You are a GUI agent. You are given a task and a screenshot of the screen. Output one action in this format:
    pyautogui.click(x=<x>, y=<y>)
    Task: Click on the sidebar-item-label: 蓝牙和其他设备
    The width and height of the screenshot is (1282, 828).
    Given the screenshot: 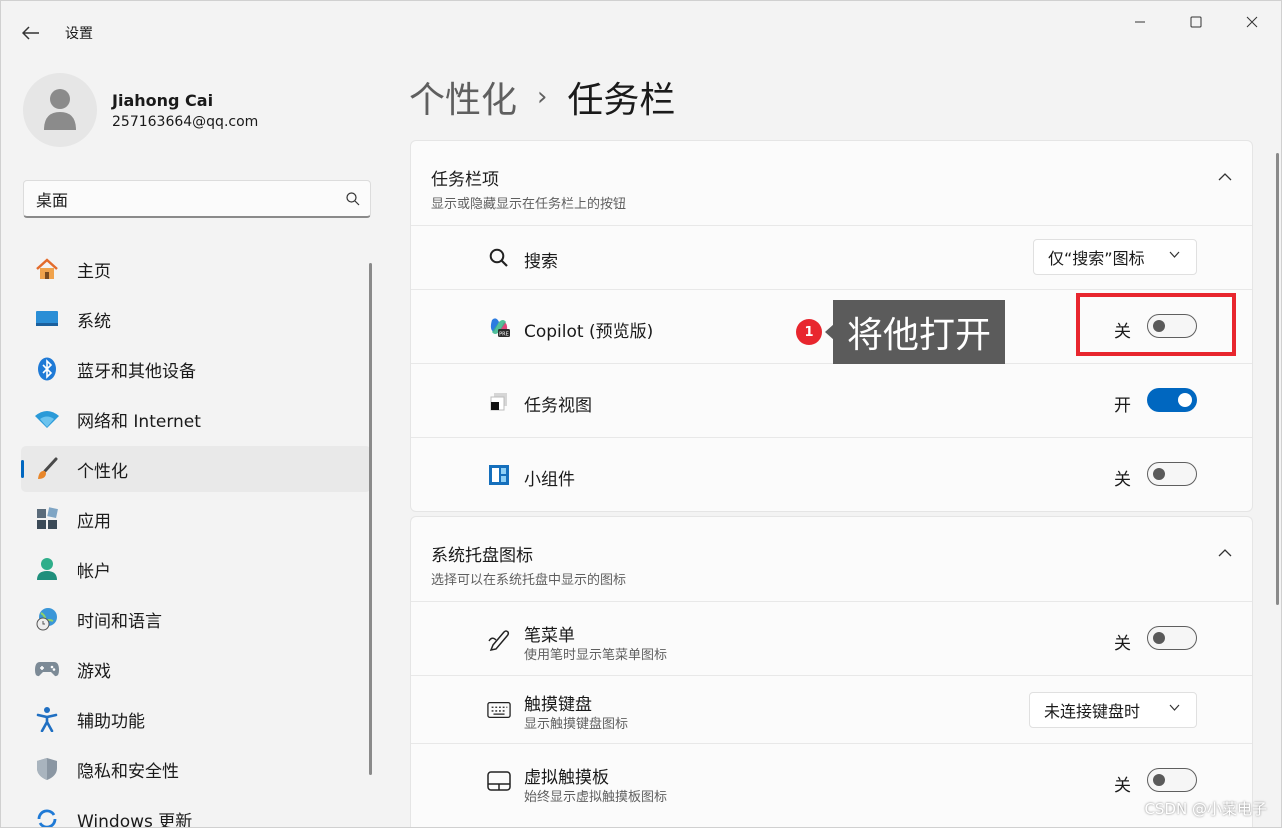 What is the action you would take?
    pyautogui.click(x=136, y=371)
    